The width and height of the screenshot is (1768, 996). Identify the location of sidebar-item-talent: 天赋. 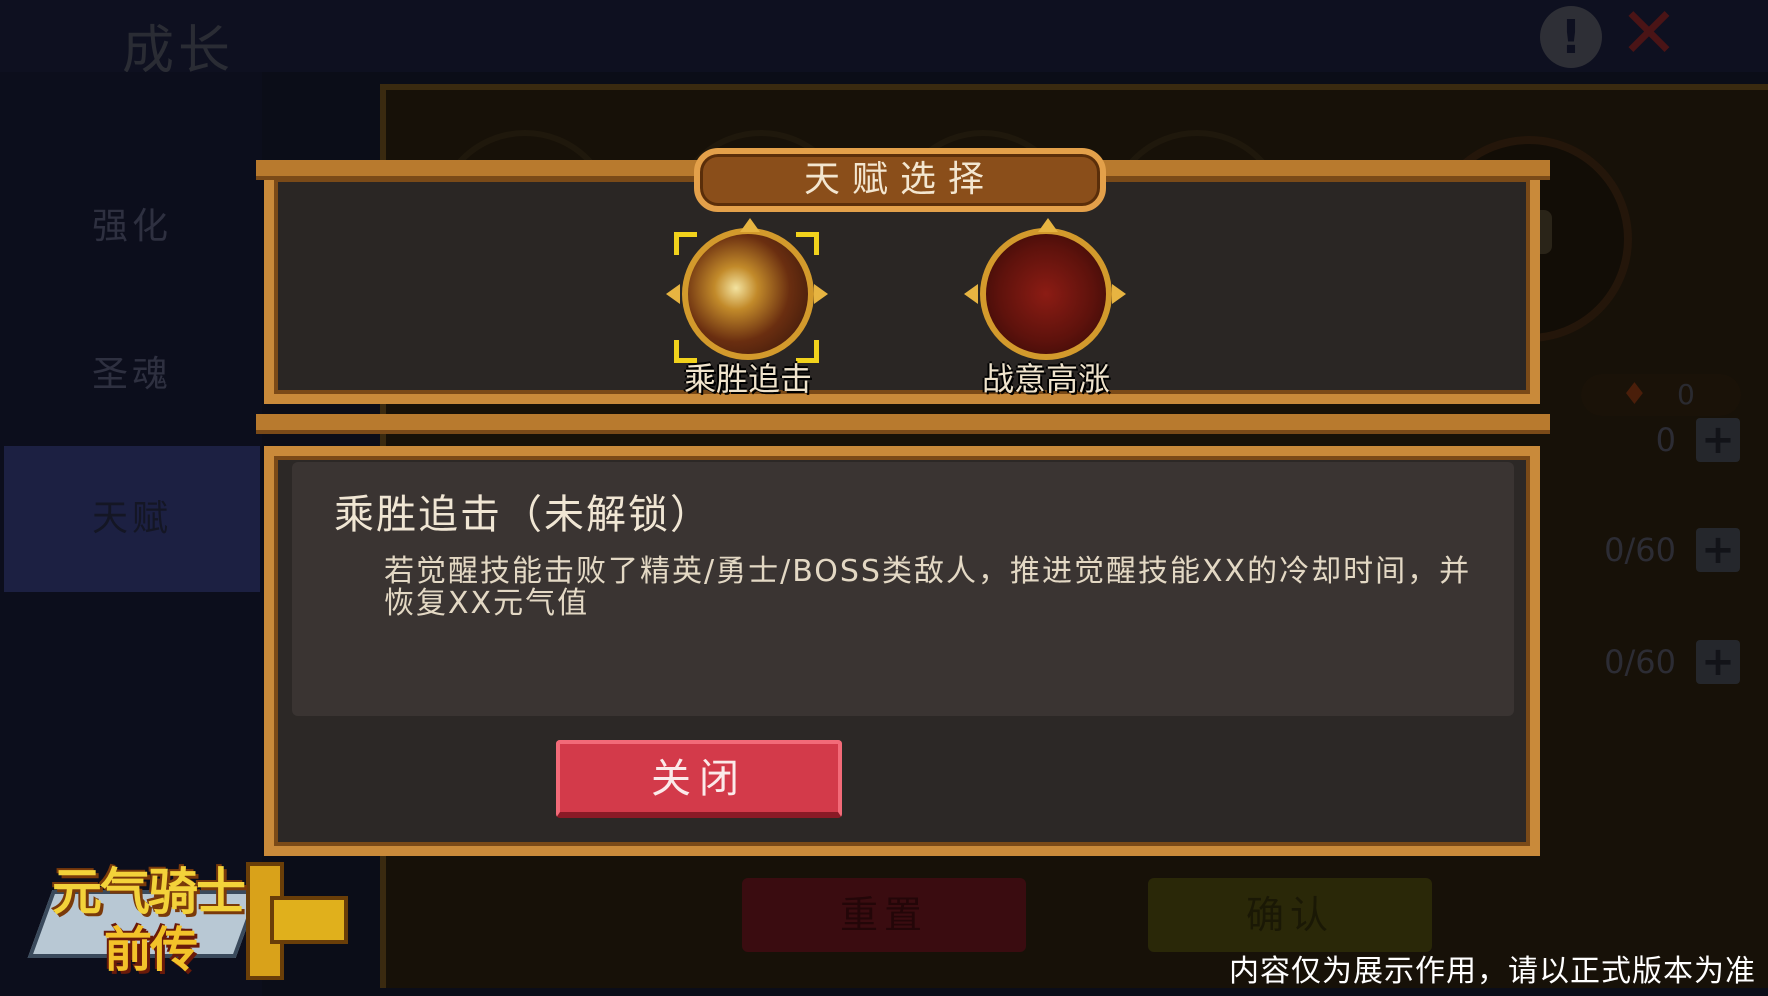
(132, 519).